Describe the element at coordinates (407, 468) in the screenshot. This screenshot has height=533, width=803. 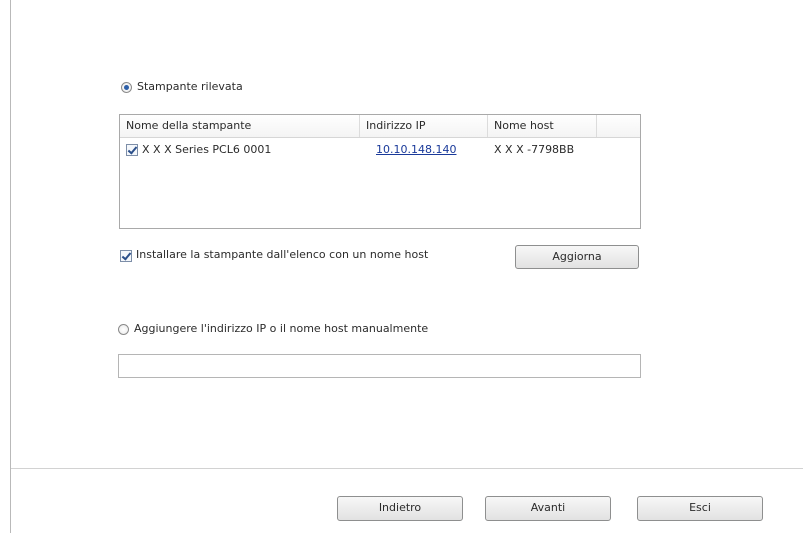
I see `footer-divider` at that location.